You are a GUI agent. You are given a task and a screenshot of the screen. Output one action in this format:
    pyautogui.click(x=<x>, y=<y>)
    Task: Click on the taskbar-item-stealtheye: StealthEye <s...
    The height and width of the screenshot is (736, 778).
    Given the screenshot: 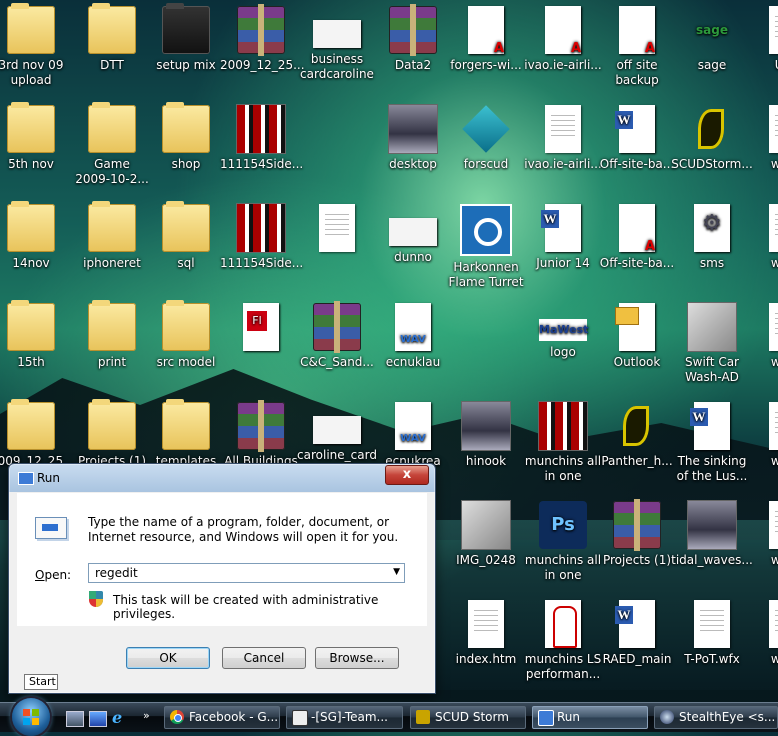 What is the action you would take?
    pyautogui.click(x=716, y=717)
    